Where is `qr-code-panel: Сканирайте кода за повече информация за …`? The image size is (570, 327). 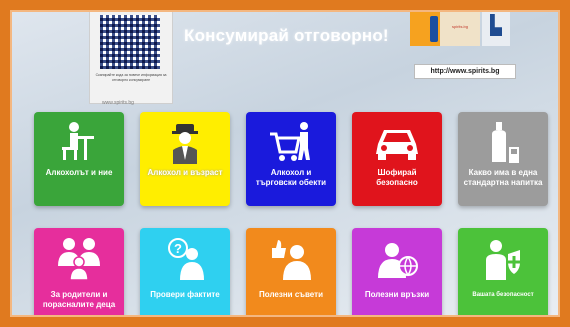
qr-code-panel: Сканирайте кода за повече информация за … is located at coordinates (131, 58).